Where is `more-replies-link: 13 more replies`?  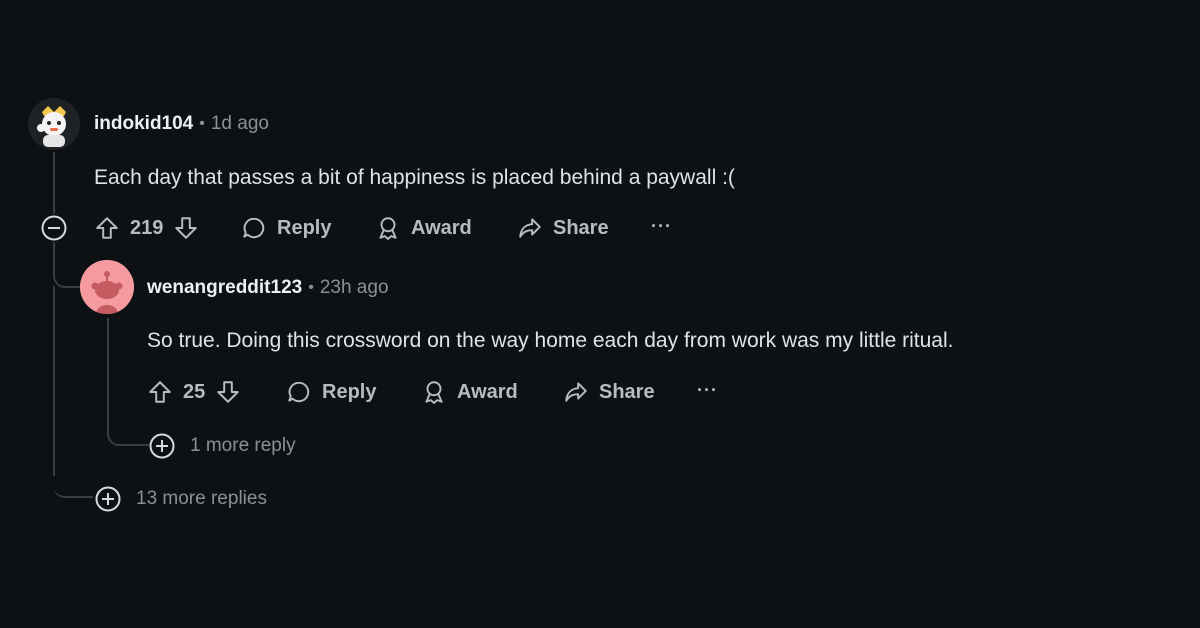
more-replies-link: 13 more replies is located at coordinates (180, 499).